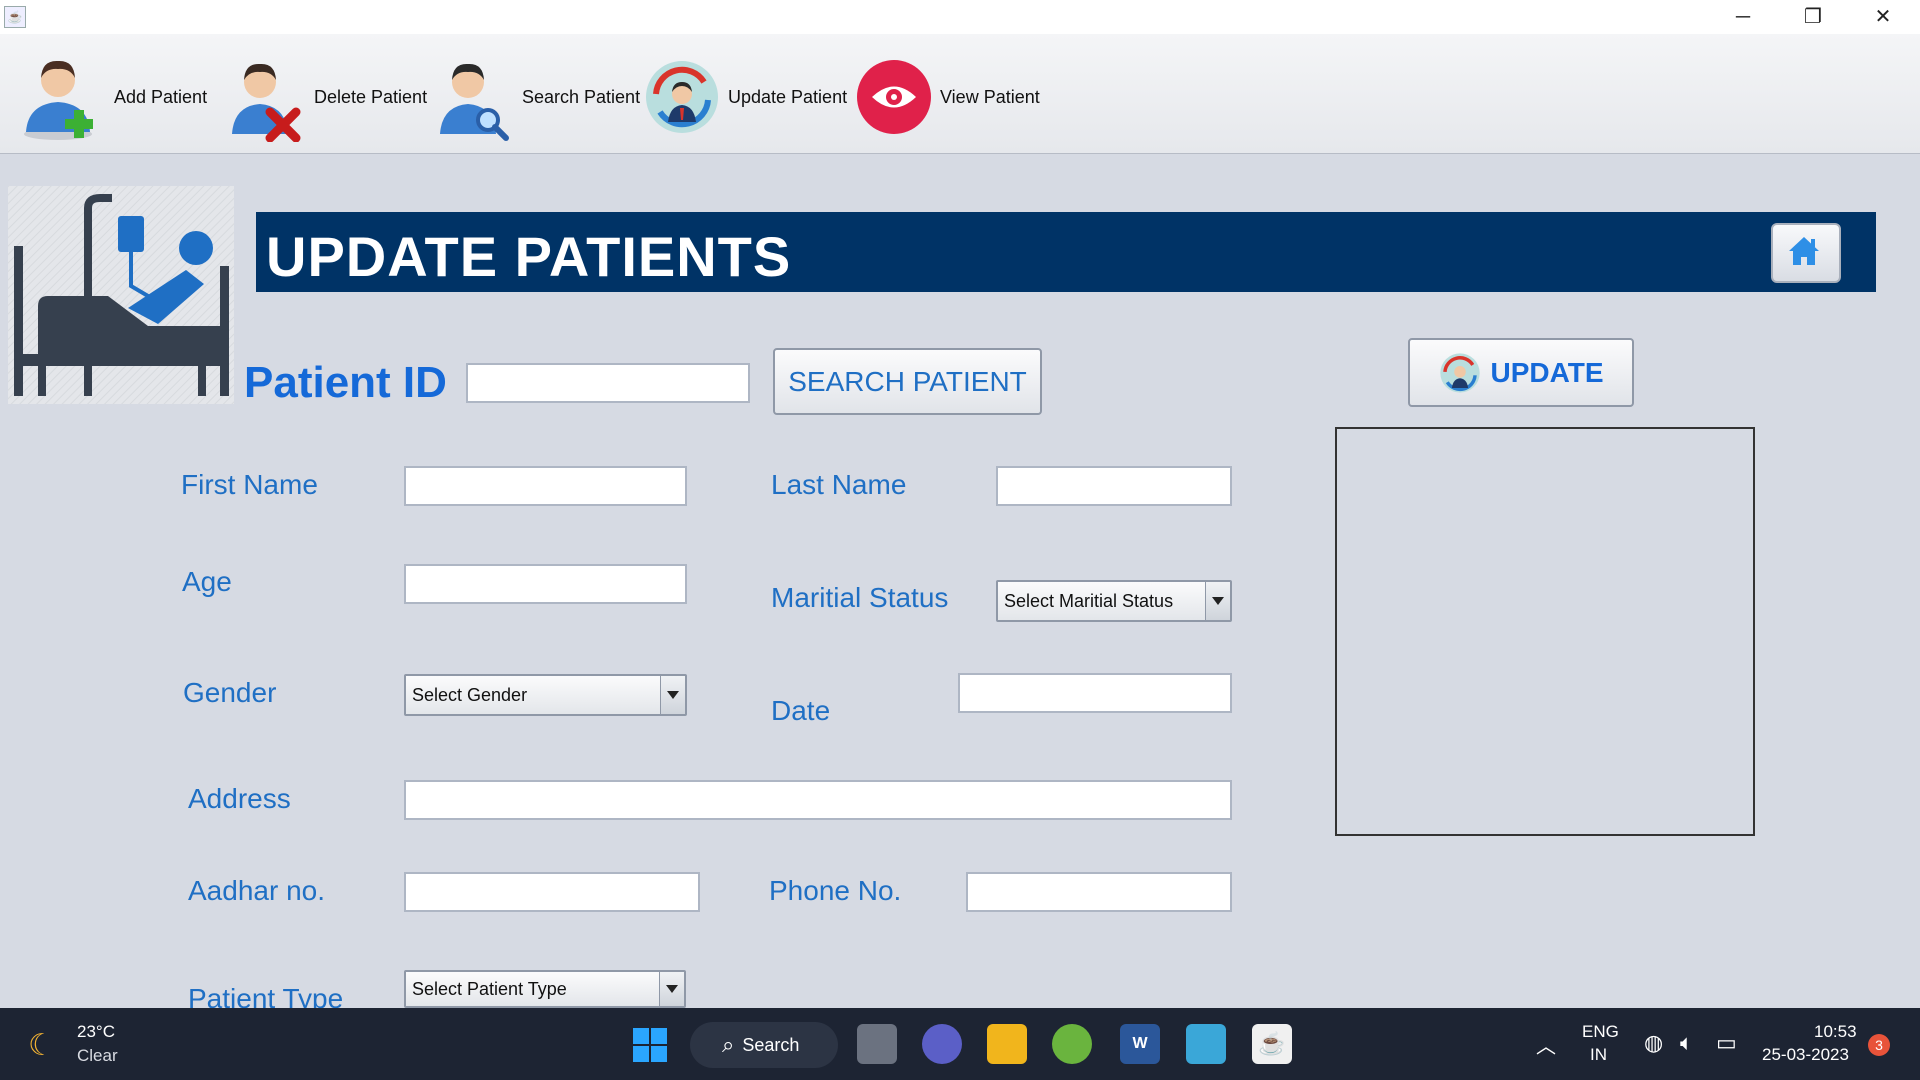  I want to click on chevron-up-icon: ︿, so click(1546, 1044).